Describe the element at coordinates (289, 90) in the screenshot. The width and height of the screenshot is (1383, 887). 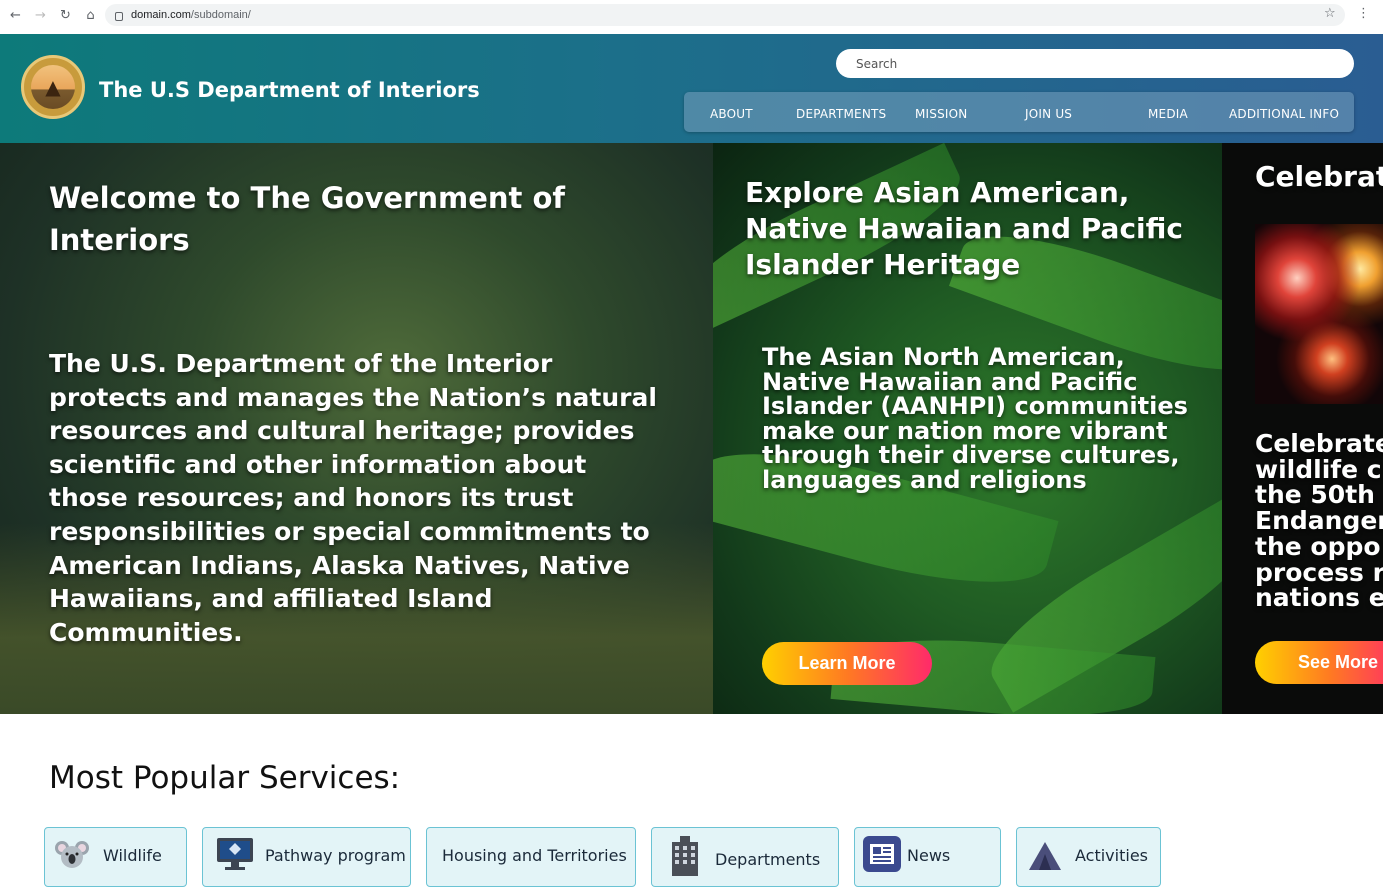
I see `site-title: The U.S Department of Interiors` at that location.